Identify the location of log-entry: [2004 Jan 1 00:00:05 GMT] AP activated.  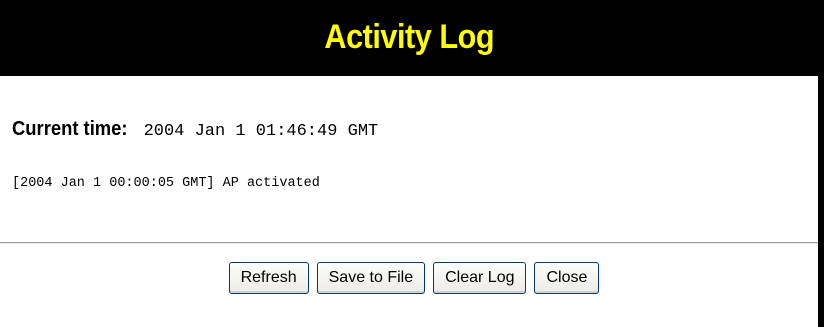
(166, 183).